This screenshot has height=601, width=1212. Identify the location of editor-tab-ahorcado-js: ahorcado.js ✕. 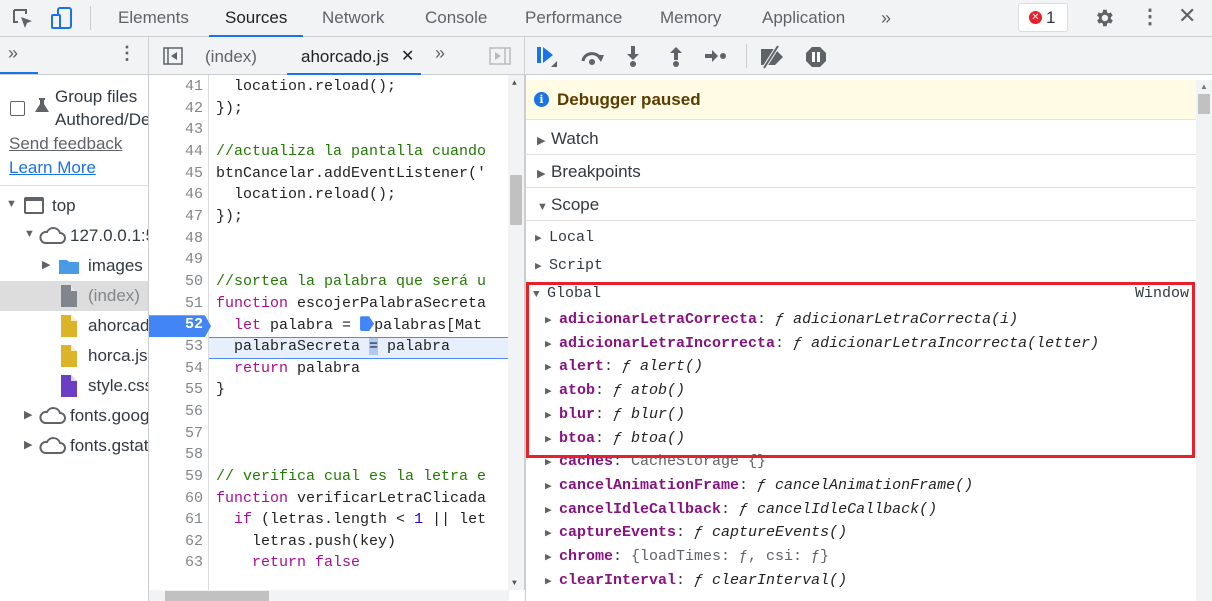
(354, 56).